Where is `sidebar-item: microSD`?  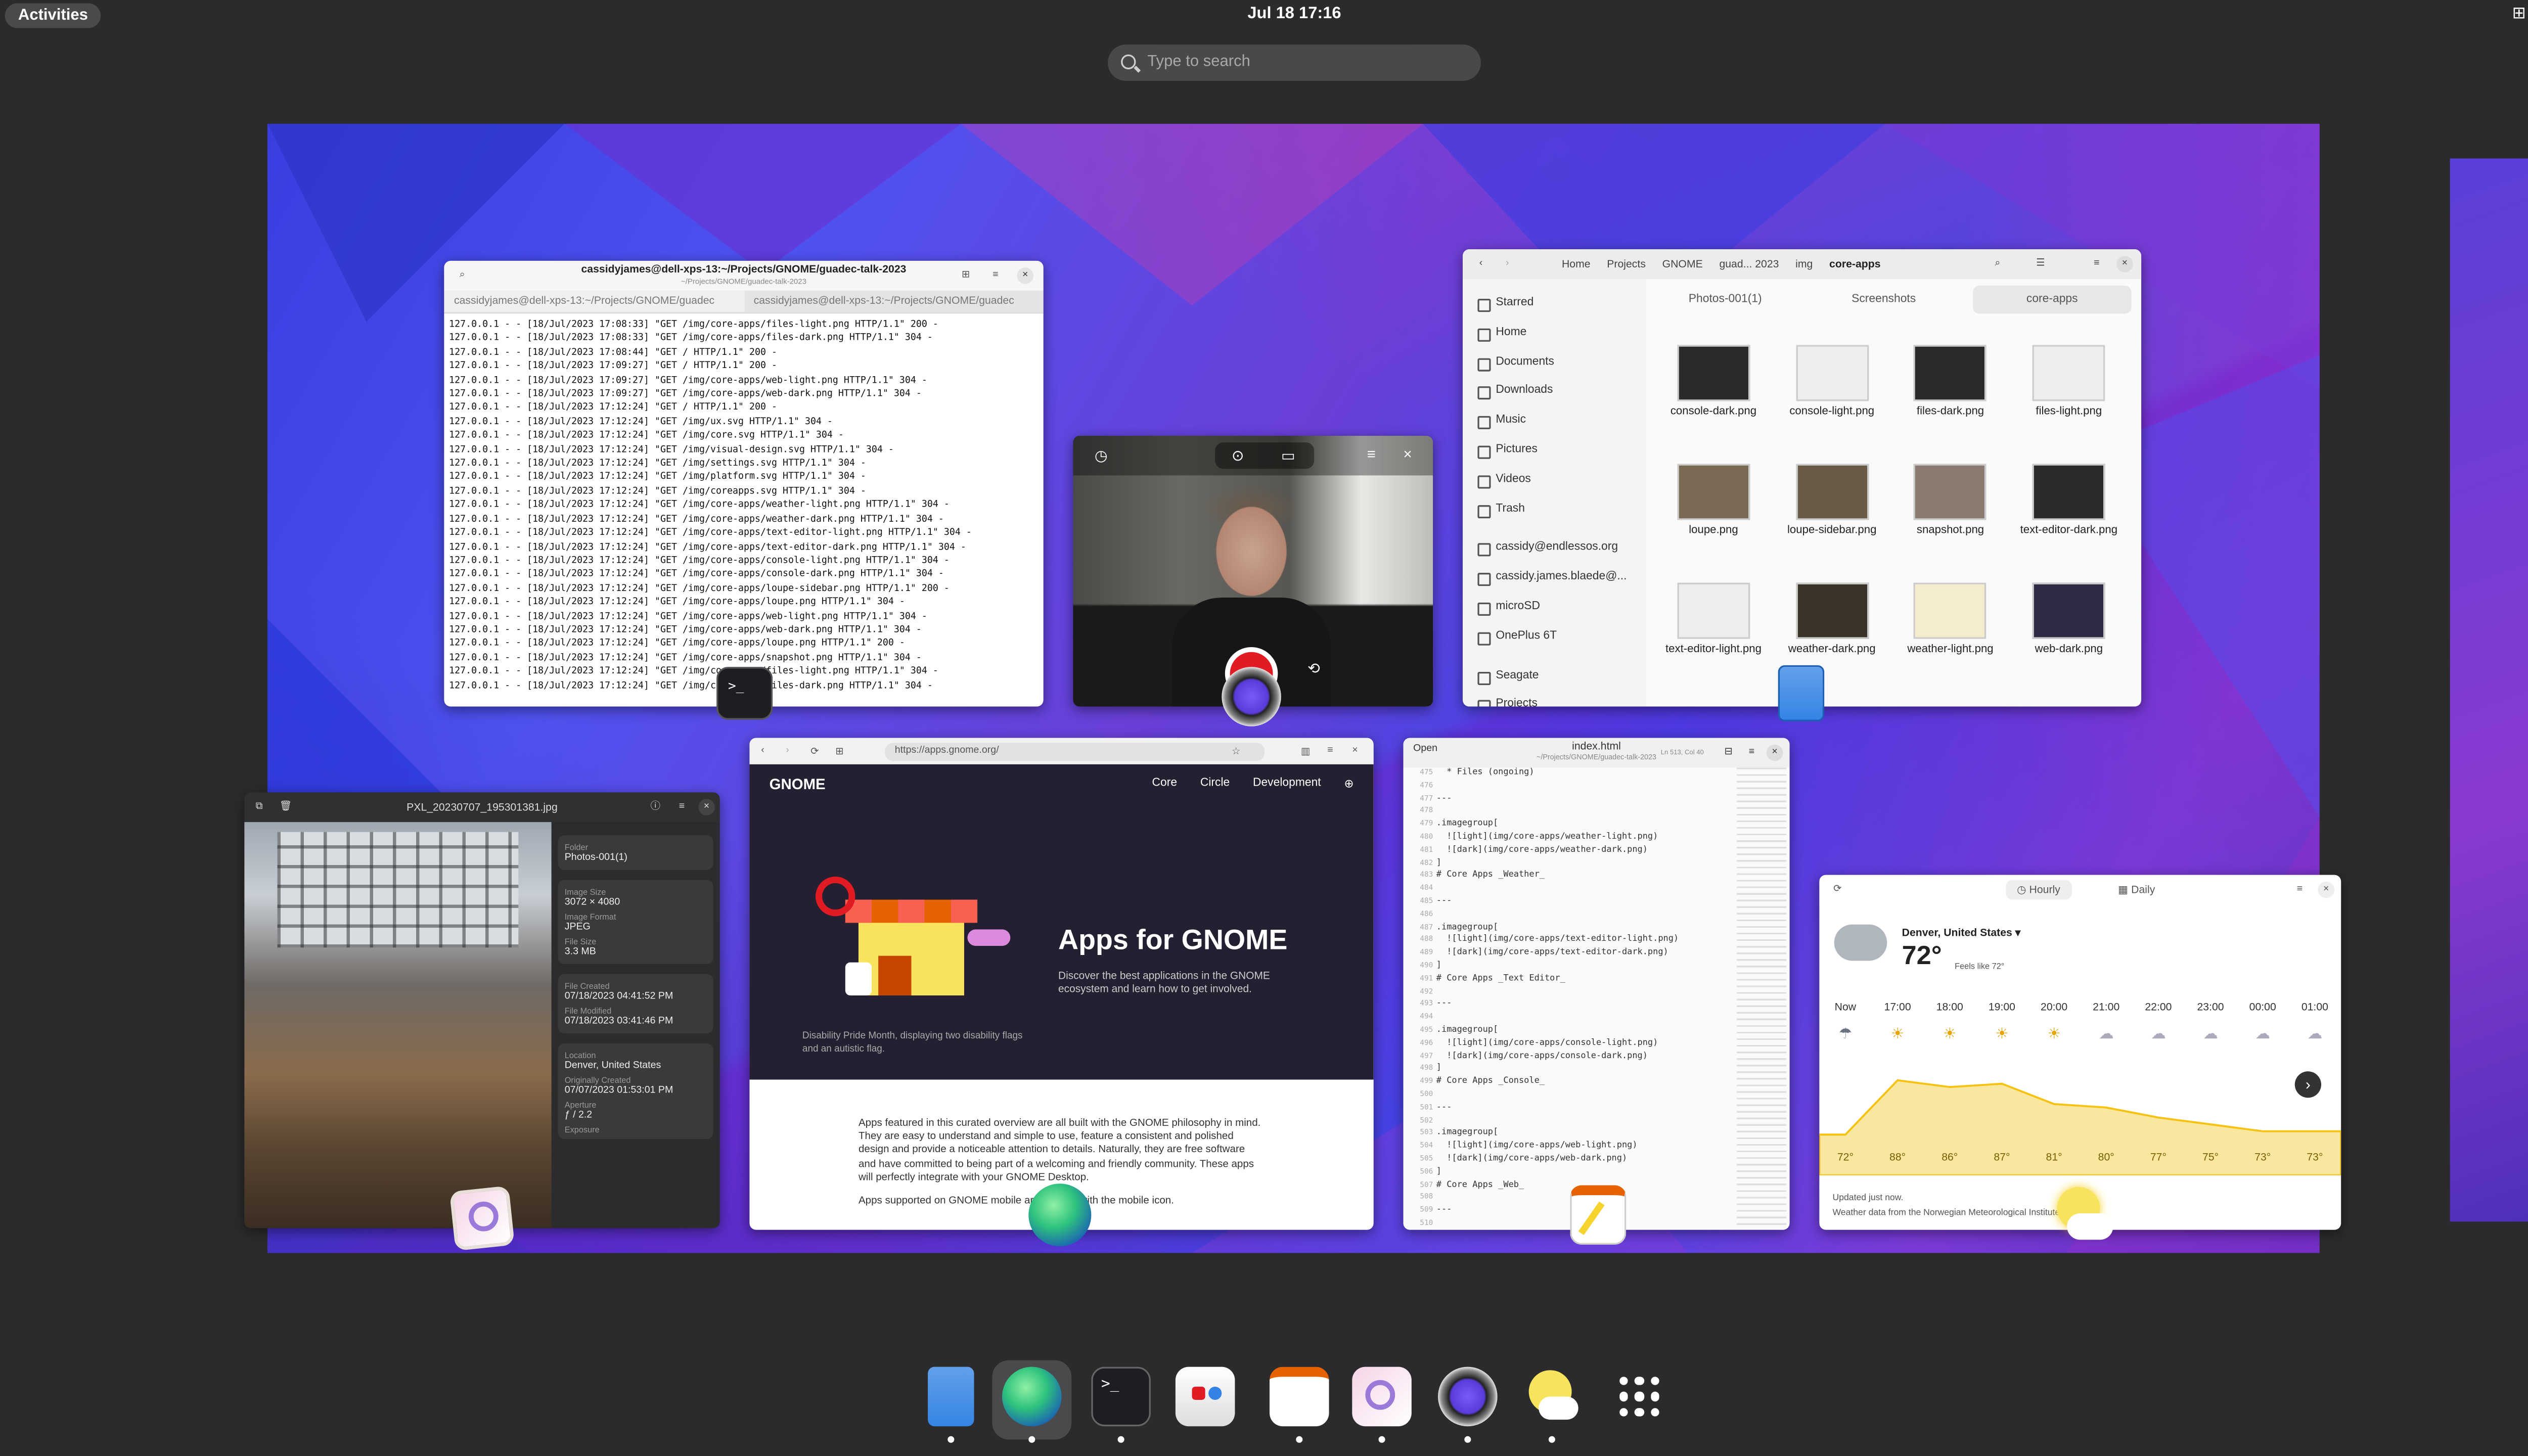 sidebar-item: microSD is located at coordinates (1555, 607).